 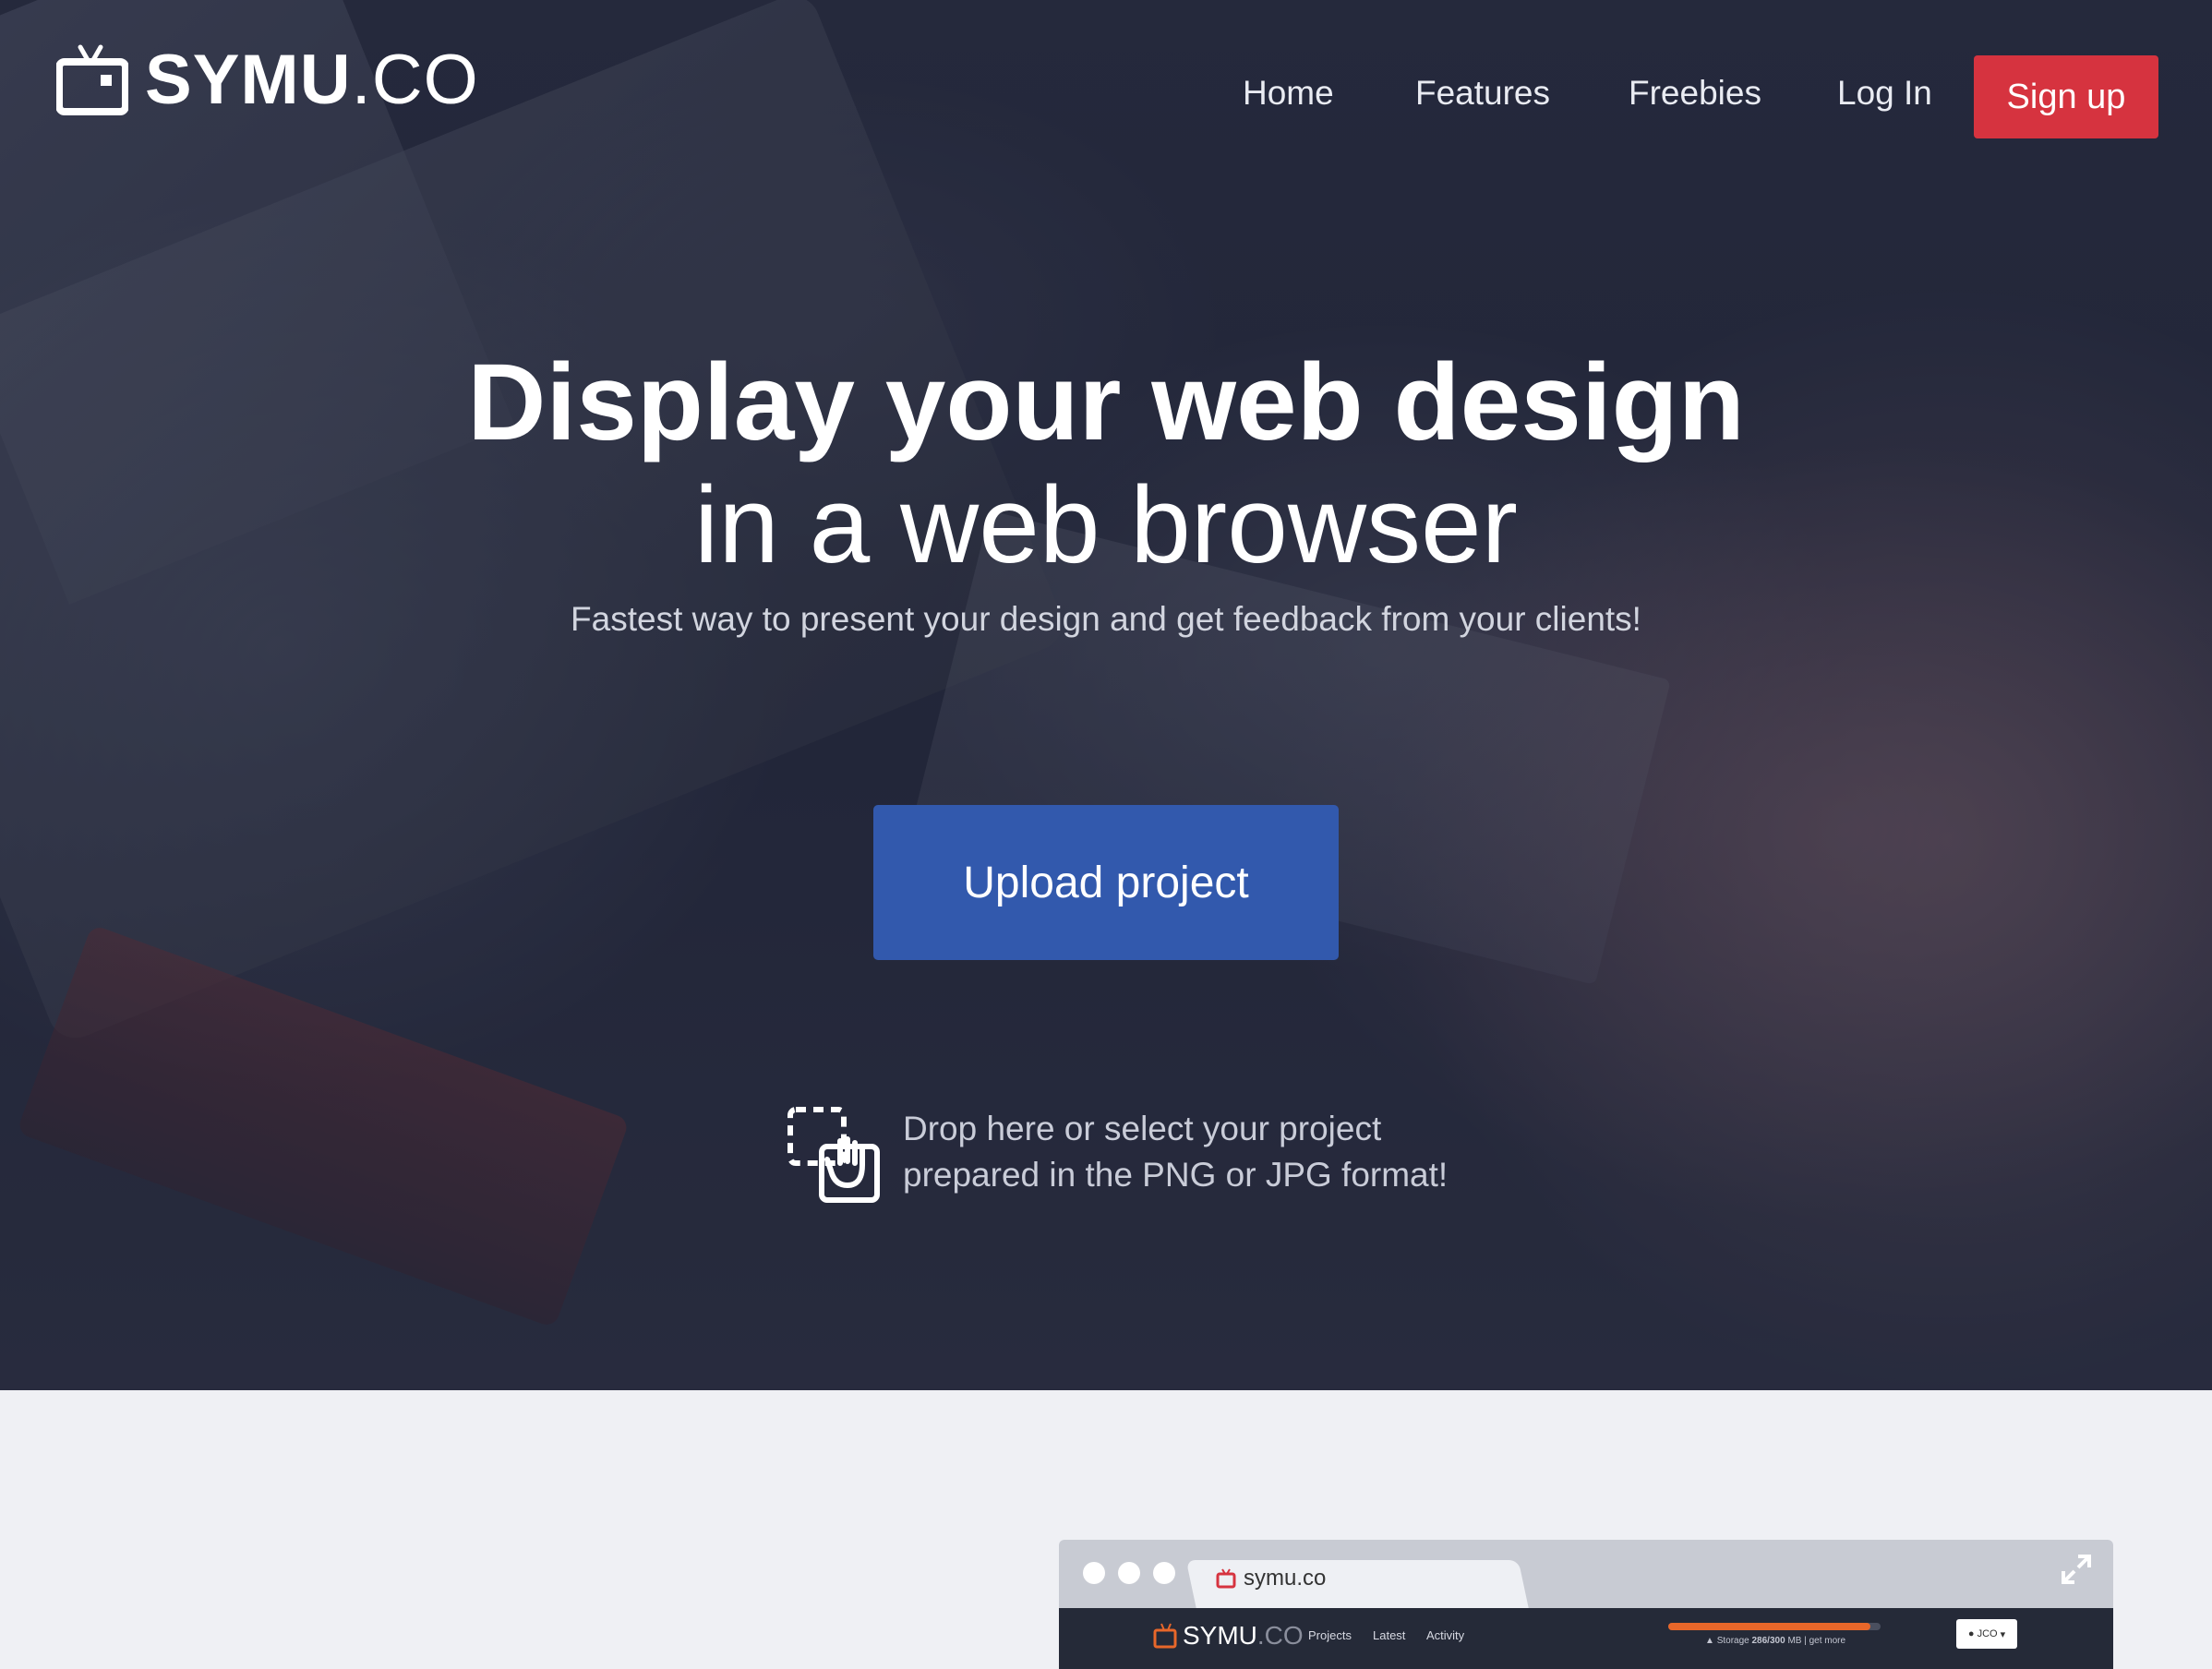 I want to click on brand-name: SYMU.CO, so click(x=312, y=80).